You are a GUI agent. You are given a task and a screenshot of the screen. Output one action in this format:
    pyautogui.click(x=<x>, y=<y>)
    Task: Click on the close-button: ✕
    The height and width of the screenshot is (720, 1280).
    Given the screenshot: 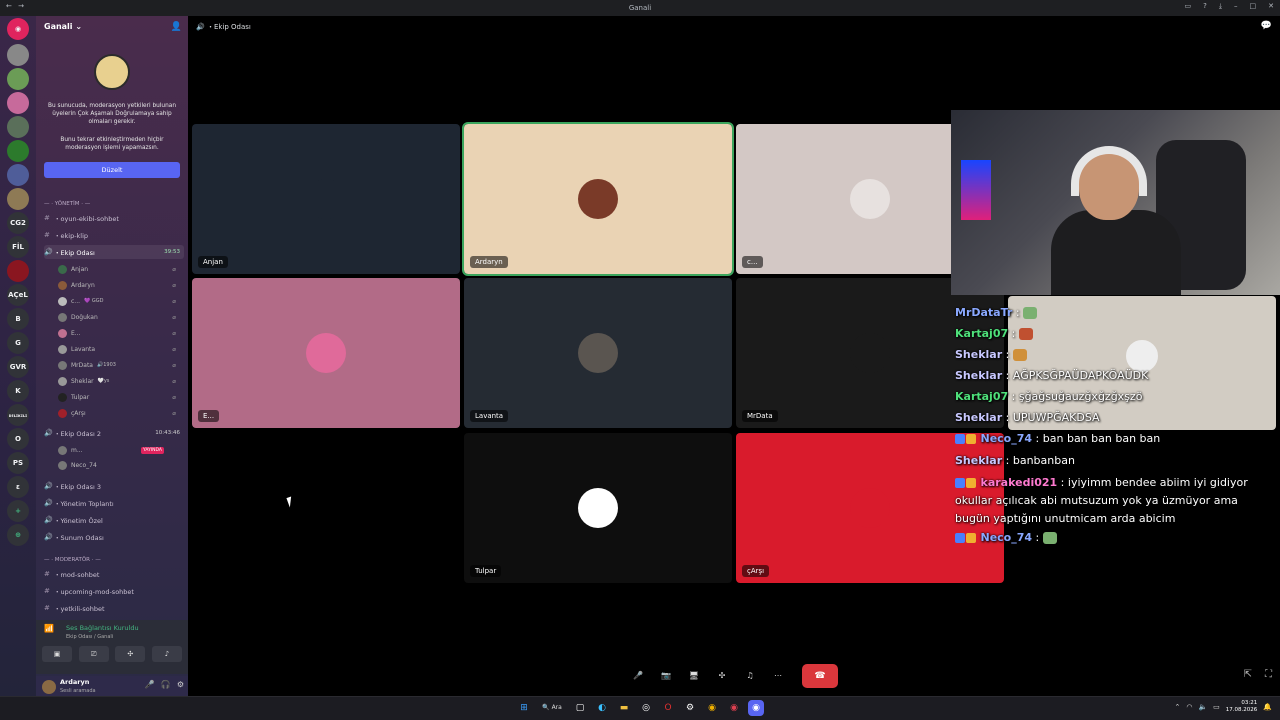 What is the action you would take?
    pyautogui.click(x=1271, y=6)
    